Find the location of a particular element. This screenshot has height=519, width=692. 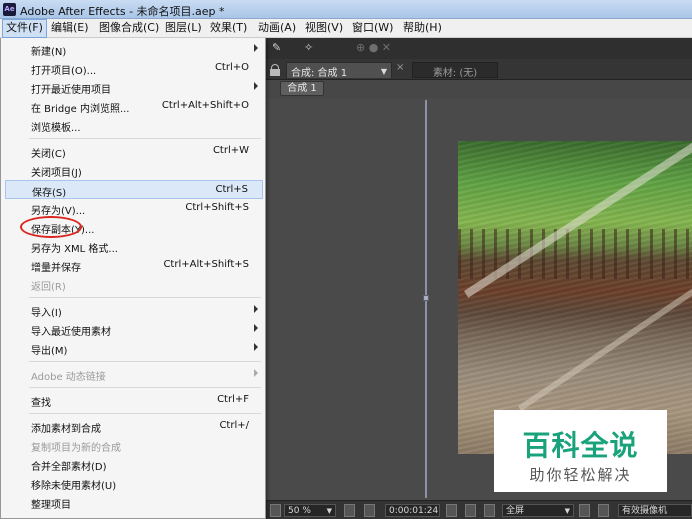

menu-item-browse-bridge: 在 Bridge 内浏览照... Ctrl+Alt+Shift+O is located at coordinates (134, 106).